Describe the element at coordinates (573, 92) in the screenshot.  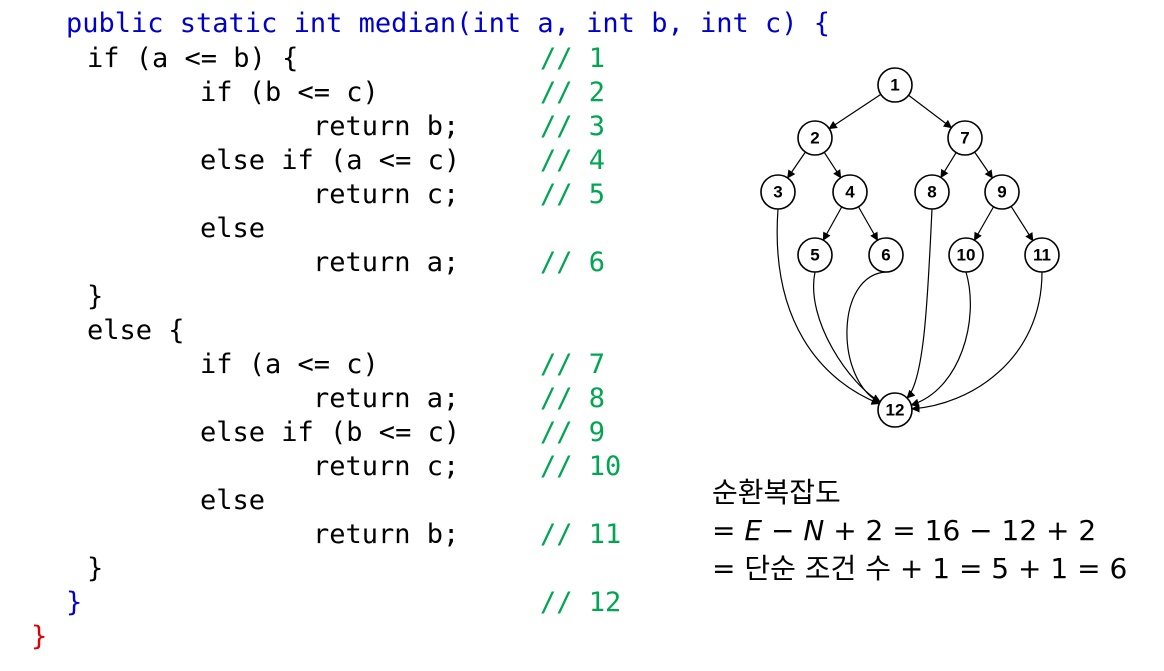
I see `line-number-comment: // 2` at that location.